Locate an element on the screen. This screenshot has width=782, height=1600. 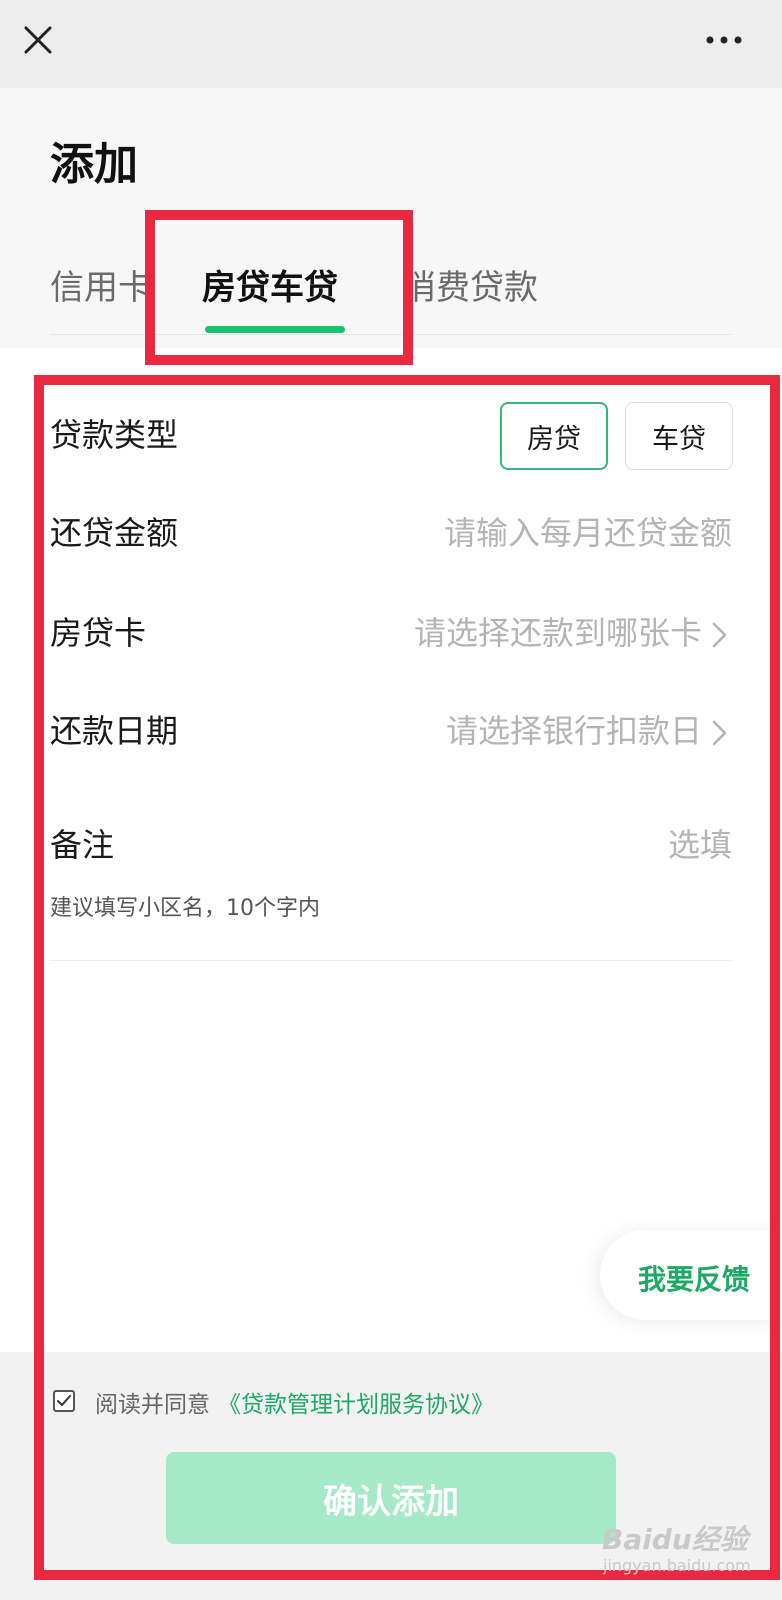
watermark: Baidu经验 is located at coordinates (675, 1539).